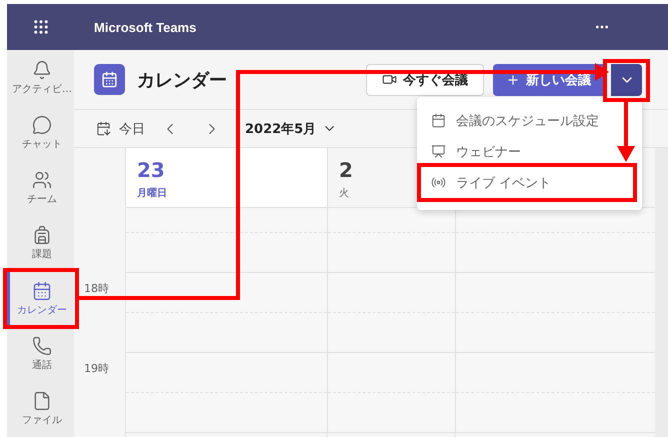 Image resolution: width=668 pixels, height=437 pixels. Describe the element at coordinates (182, 80) in the screenshot. I see `page-title: カレンダー` at that location.